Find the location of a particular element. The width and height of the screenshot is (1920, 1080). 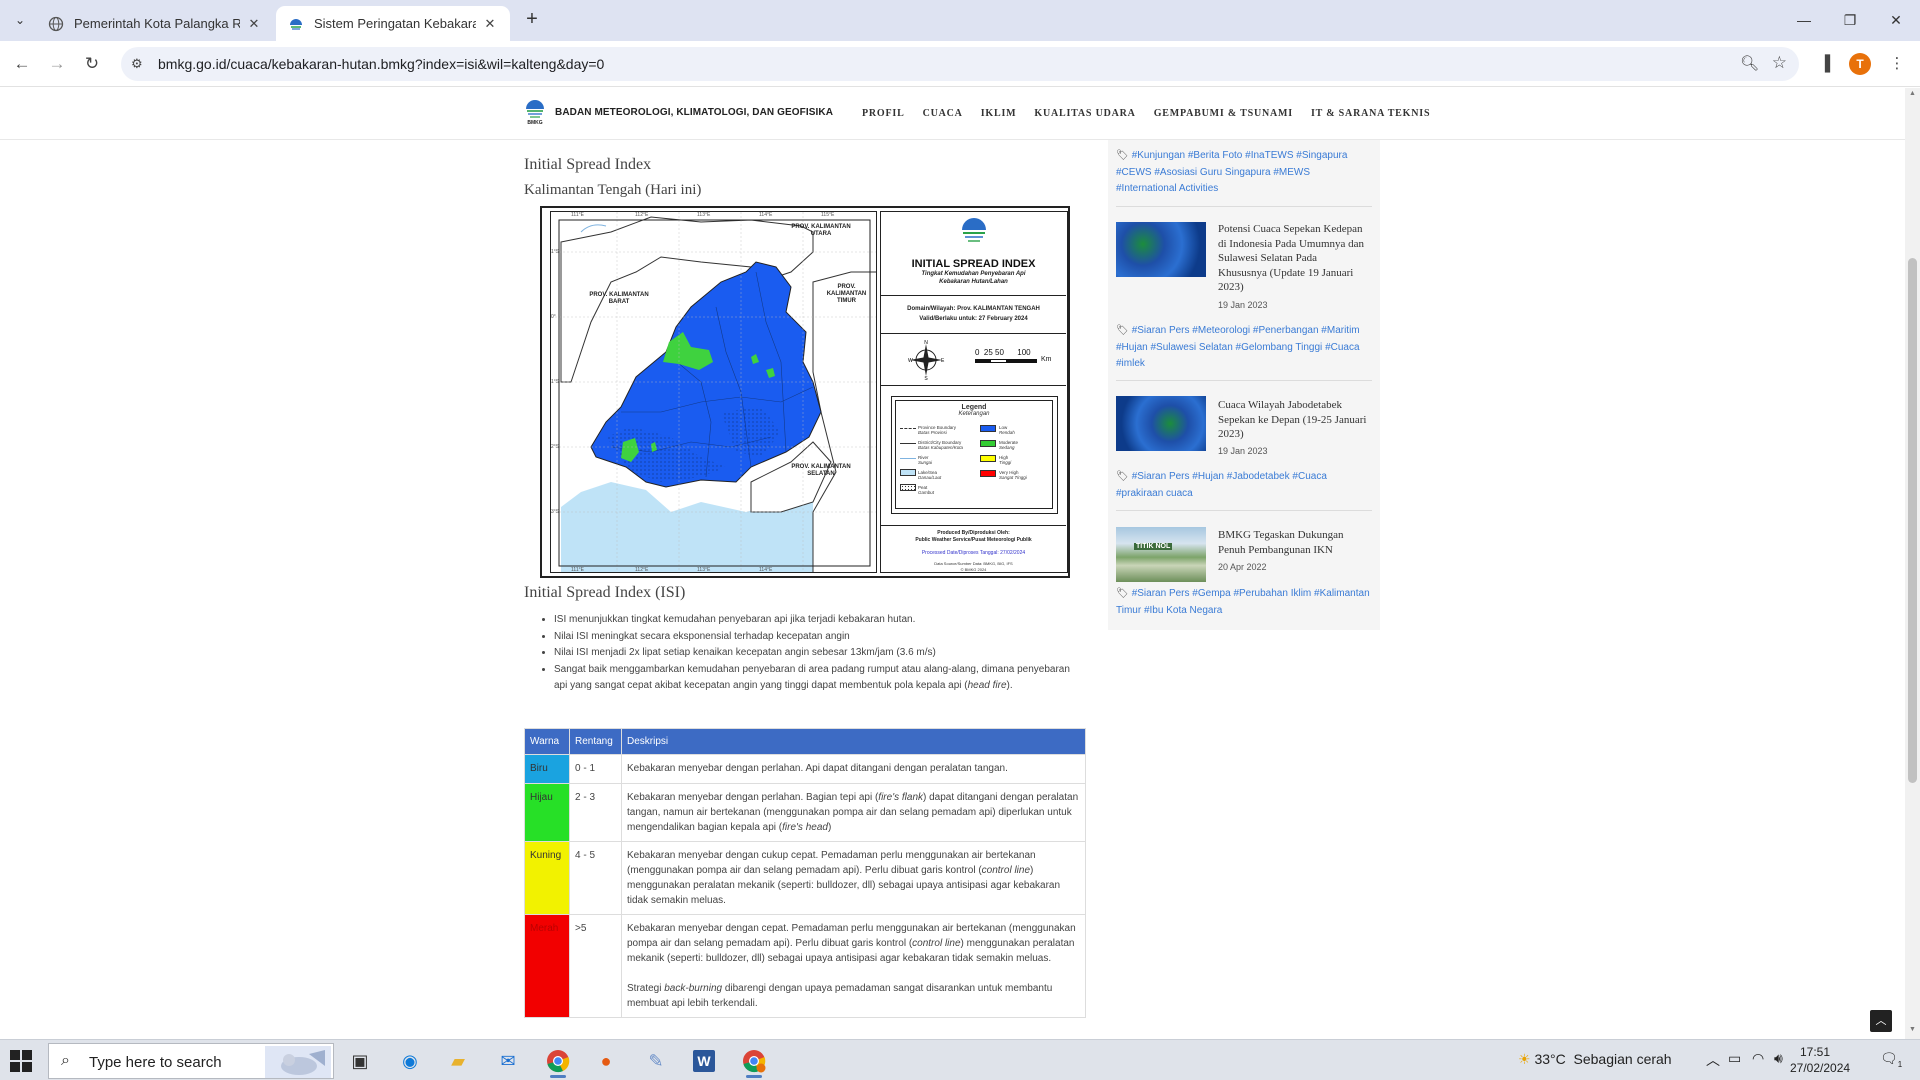

tag-link: #Gempa is located at coordinates (1211, 593).